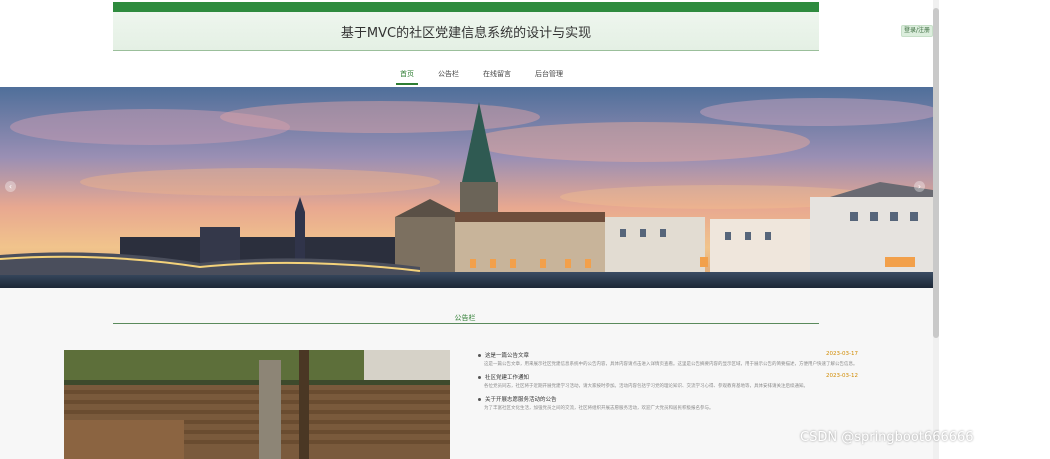 The height and width of the screenshot is (459, 1050). Describe the element at coordinates (465, 318) in the screenshot. I see `section-title: 公告栏` at that location.